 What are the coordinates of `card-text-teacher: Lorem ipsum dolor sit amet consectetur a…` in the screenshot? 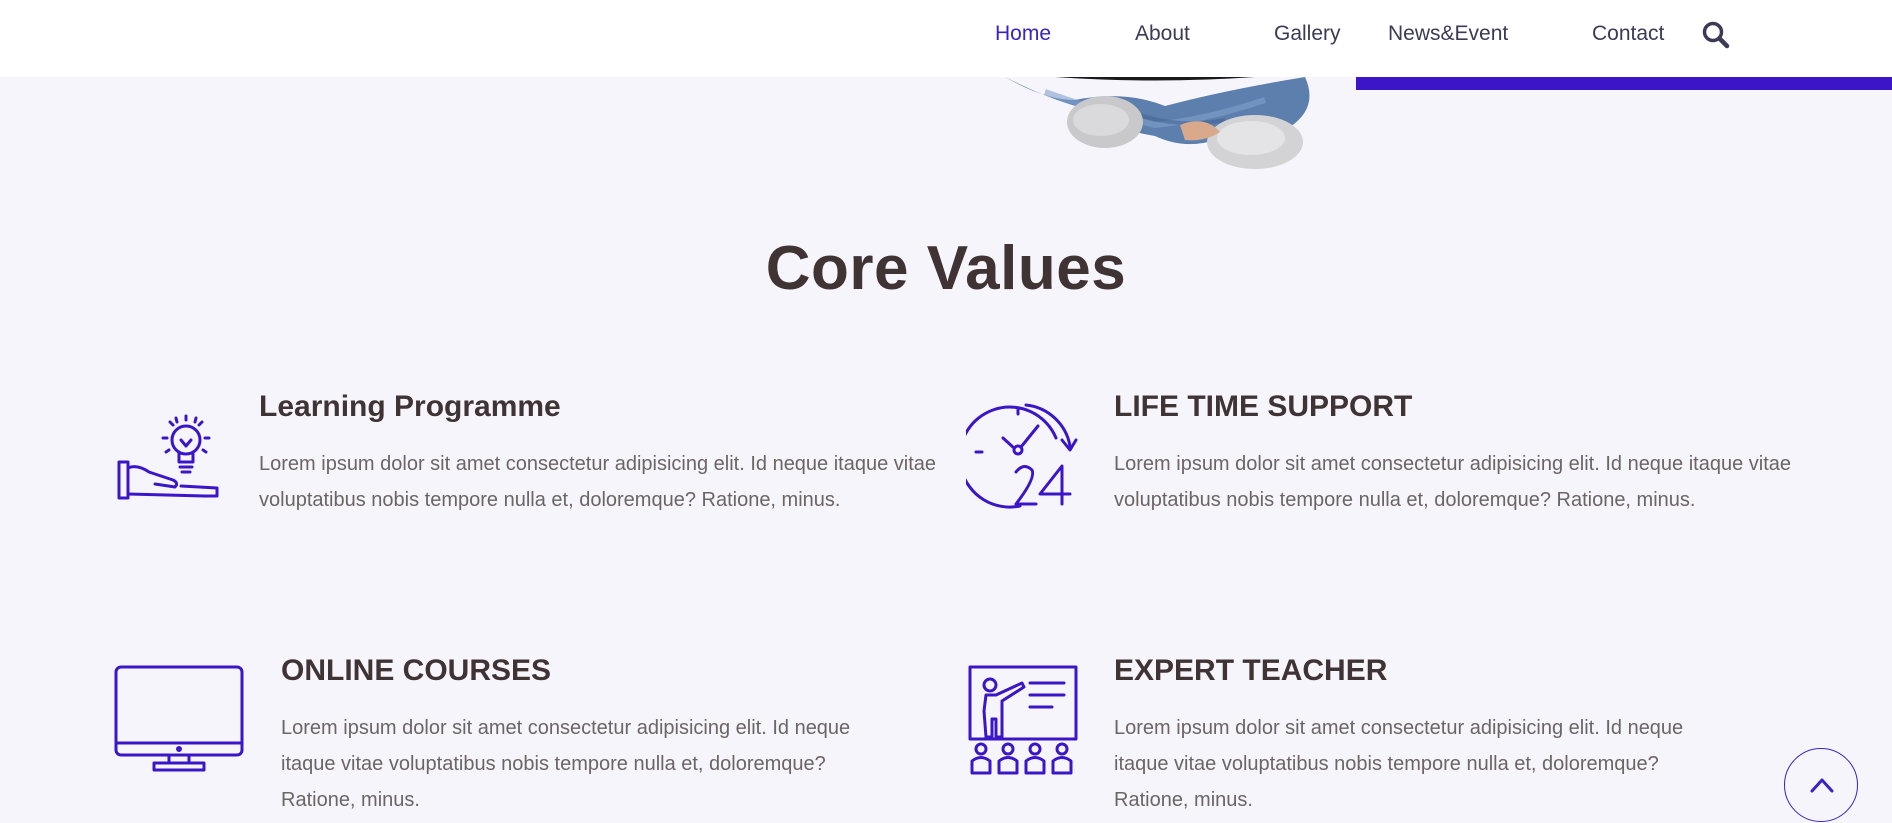 It's located at (1399, 764).